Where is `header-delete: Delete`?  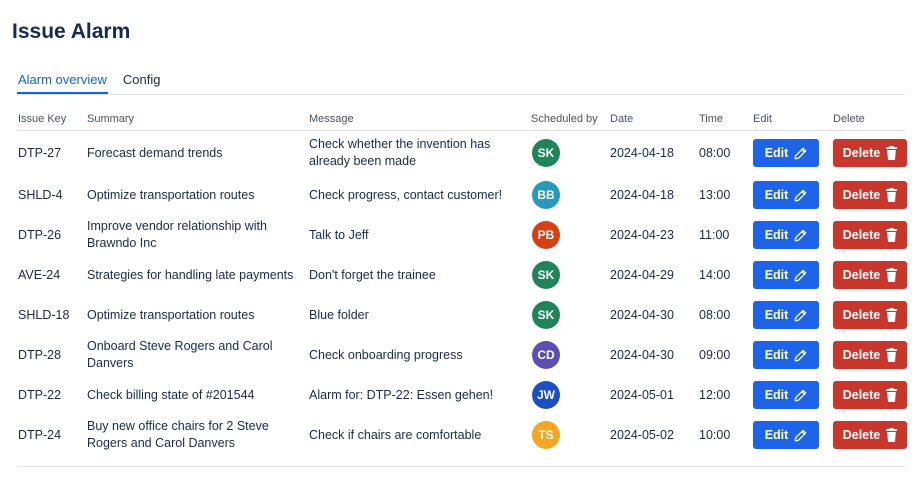
header-delete: Delete is located at coordinates (868, 119).